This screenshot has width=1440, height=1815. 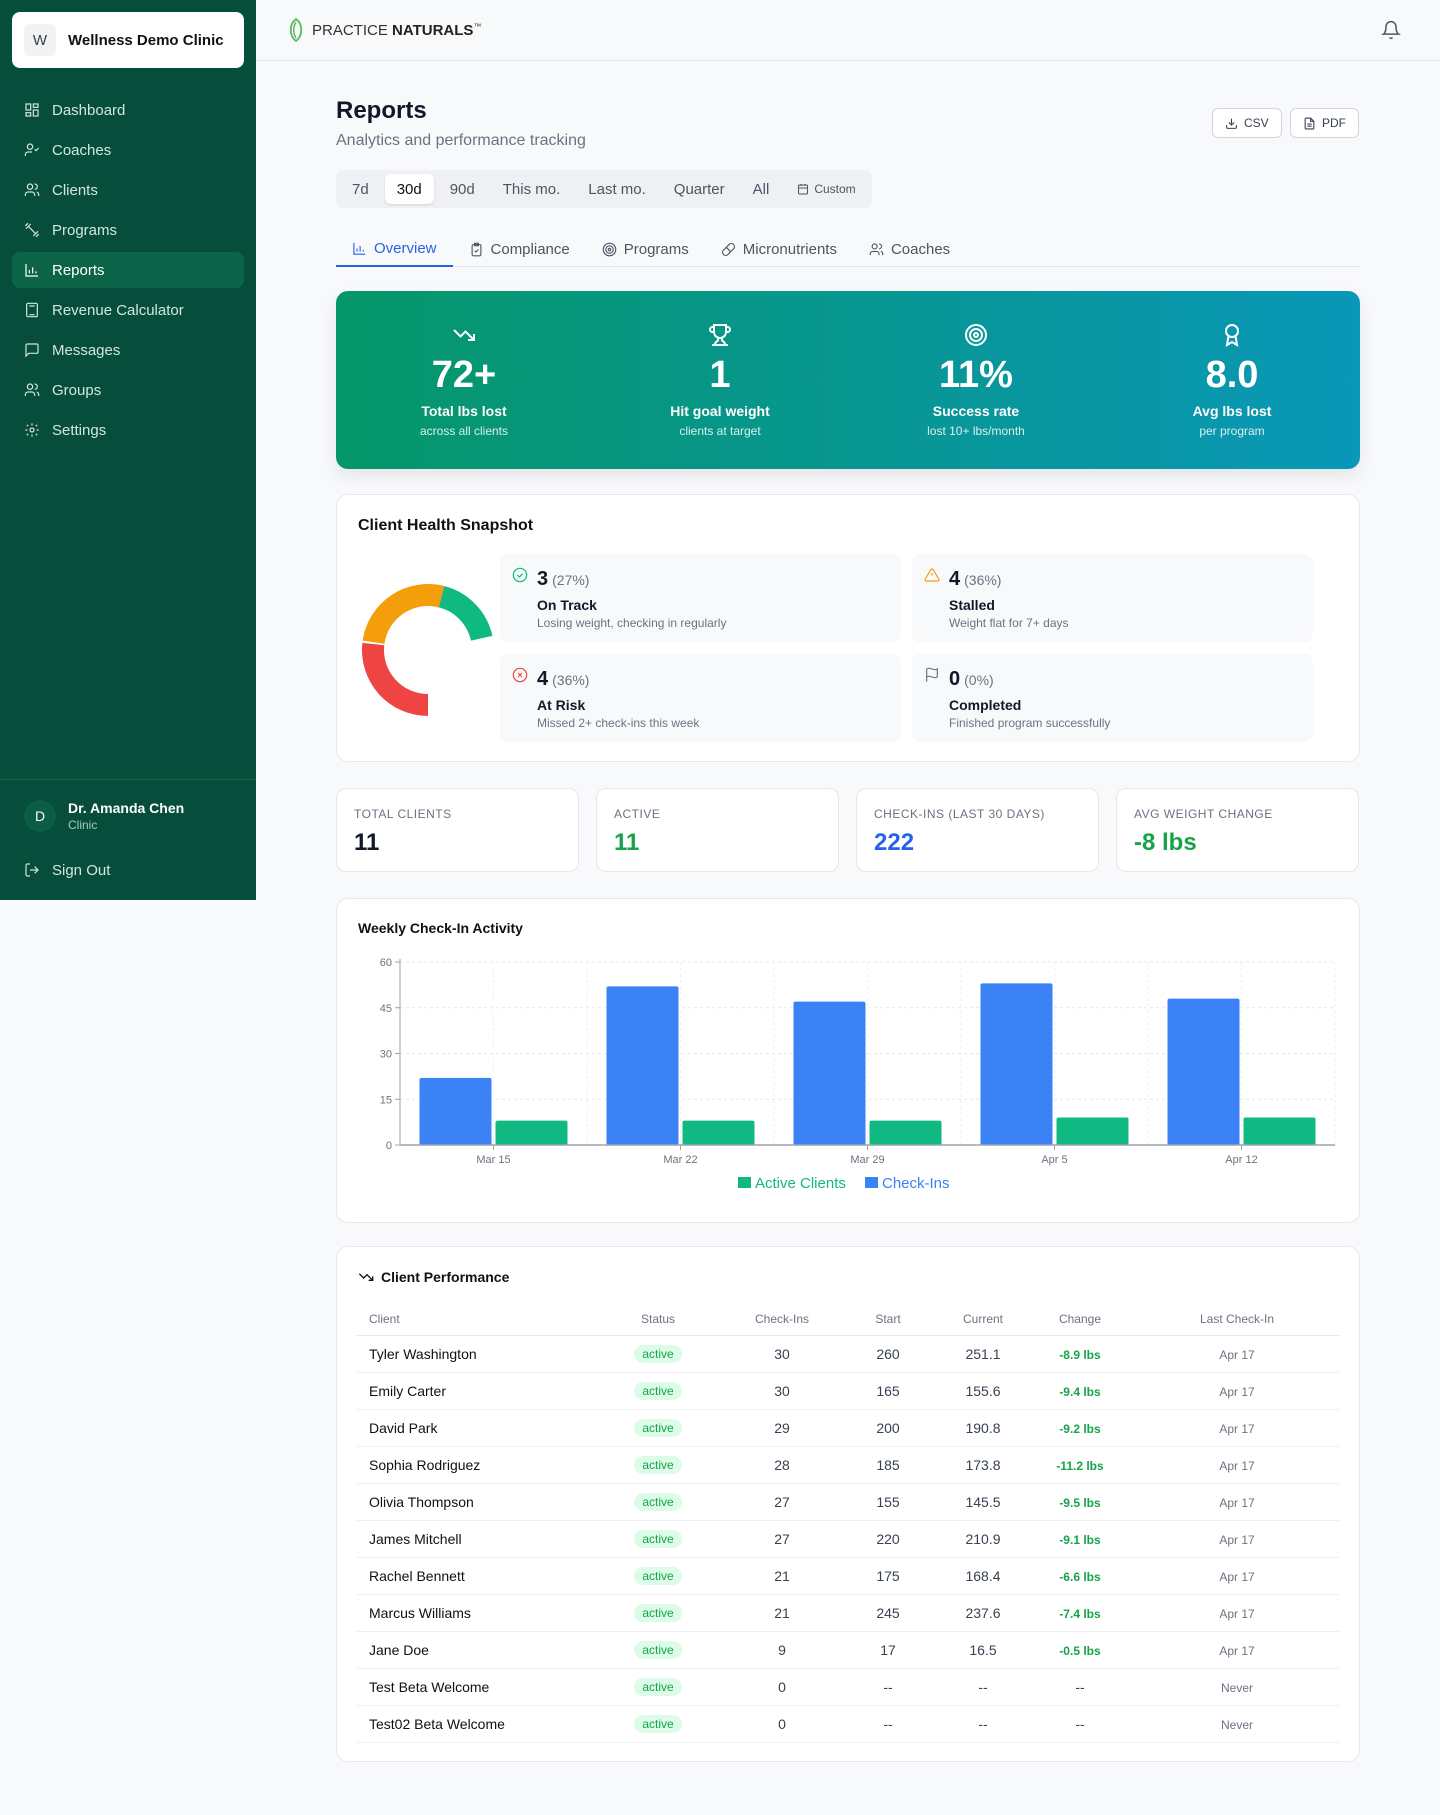 I want to click on health-label: At Risk, so click(x=561, y=705).